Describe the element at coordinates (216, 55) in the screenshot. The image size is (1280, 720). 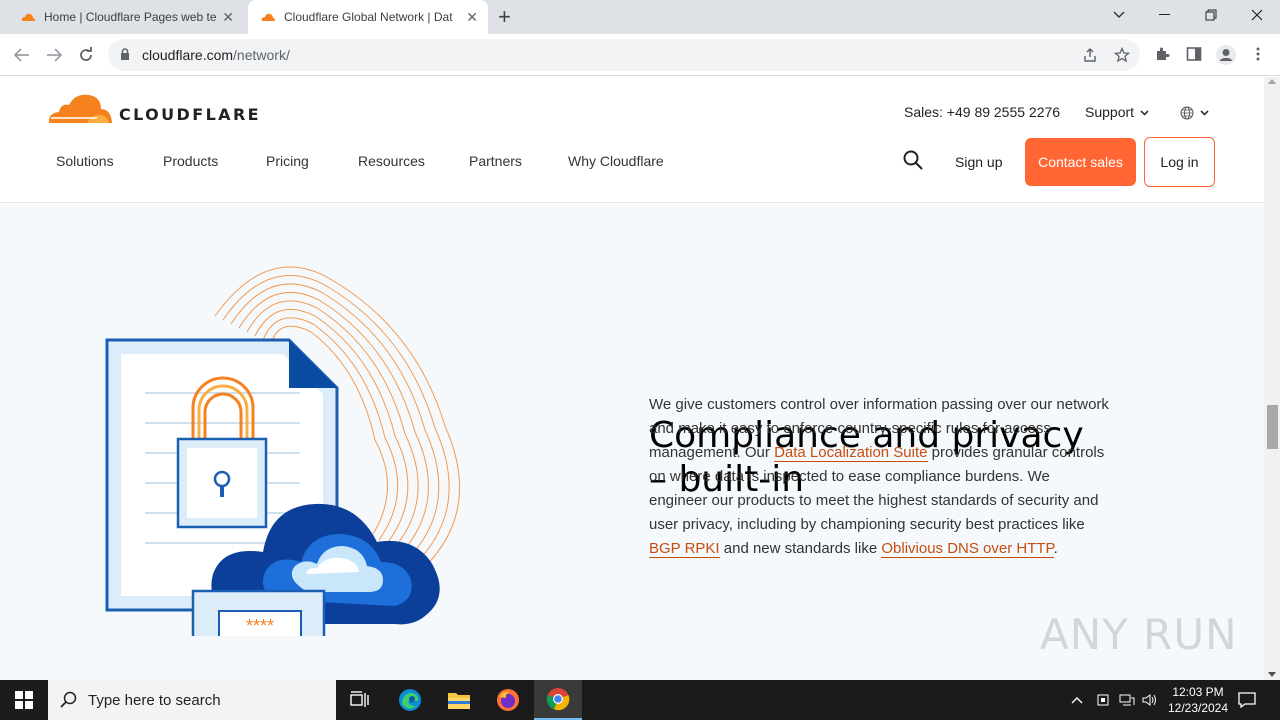
I see `url-text: cloudflare.com/network/` at that location.